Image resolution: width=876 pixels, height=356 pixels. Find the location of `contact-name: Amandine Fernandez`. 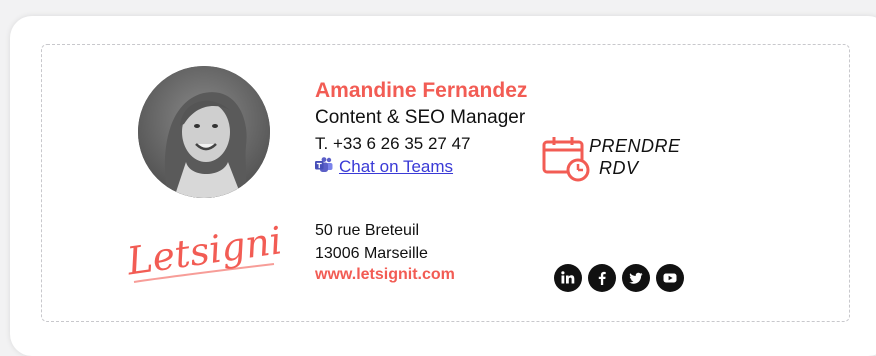

contact-name: Amandine Fernandez is located at coordinates (421, 90).